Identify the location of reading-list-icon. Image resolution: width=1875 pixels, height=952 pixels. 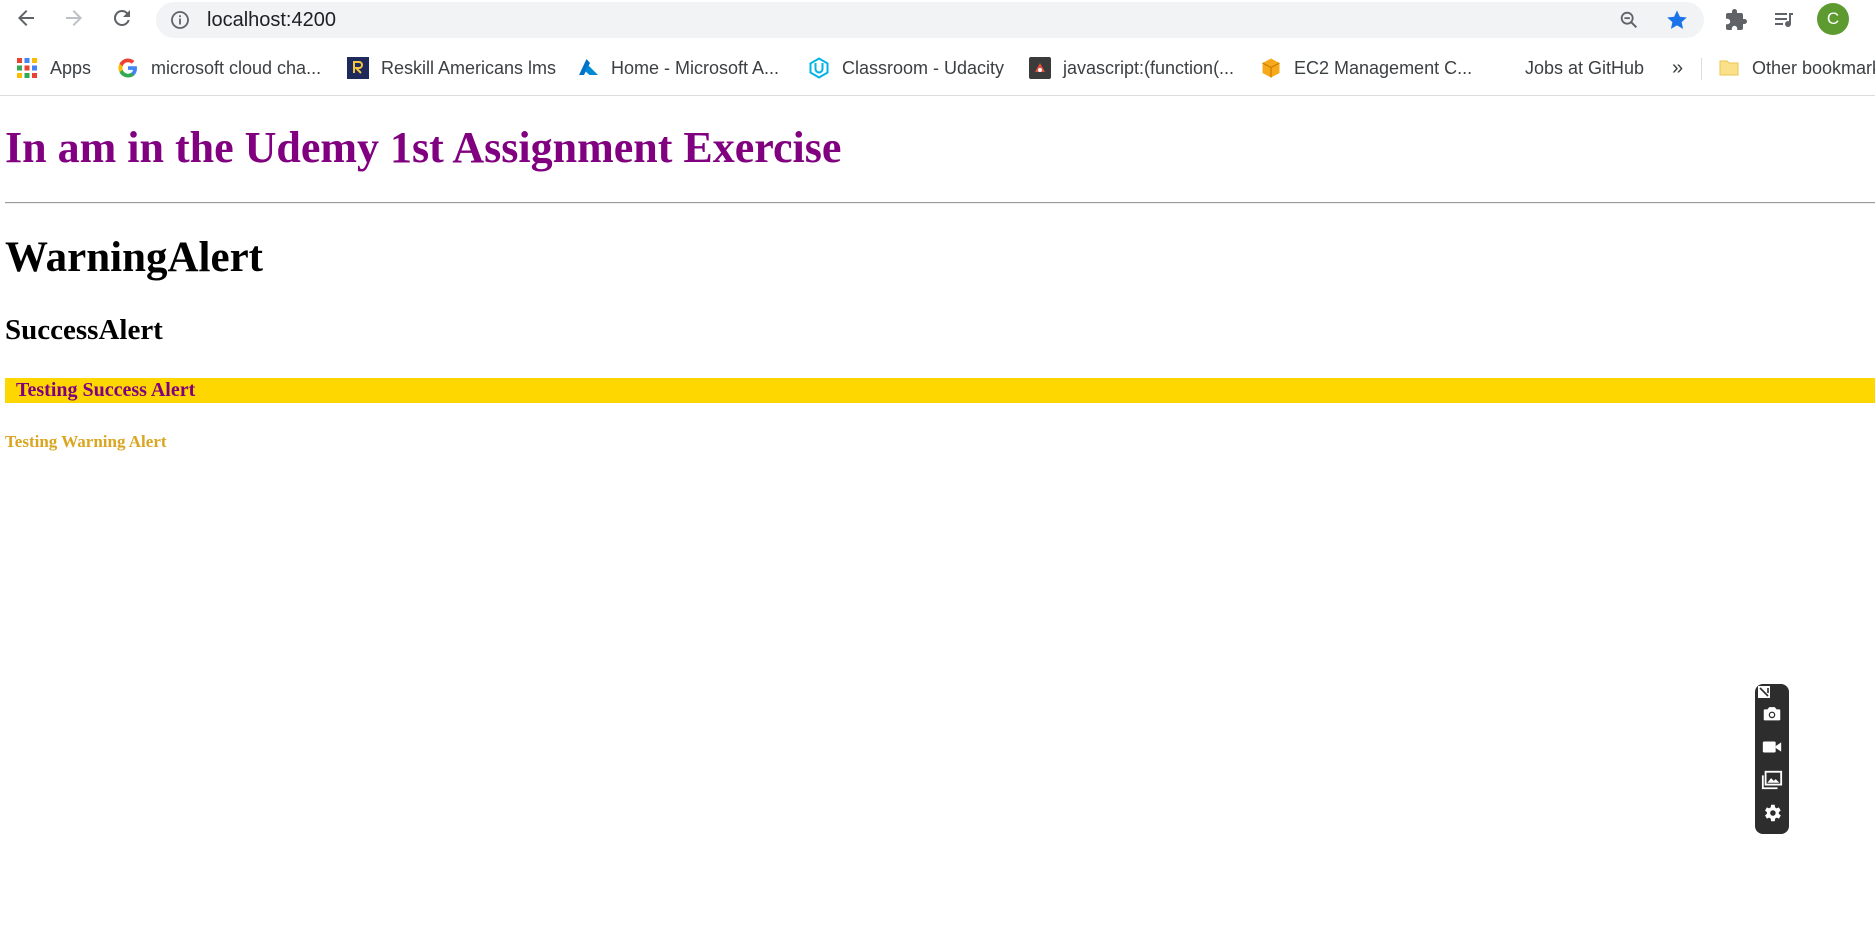
(1784, 20).